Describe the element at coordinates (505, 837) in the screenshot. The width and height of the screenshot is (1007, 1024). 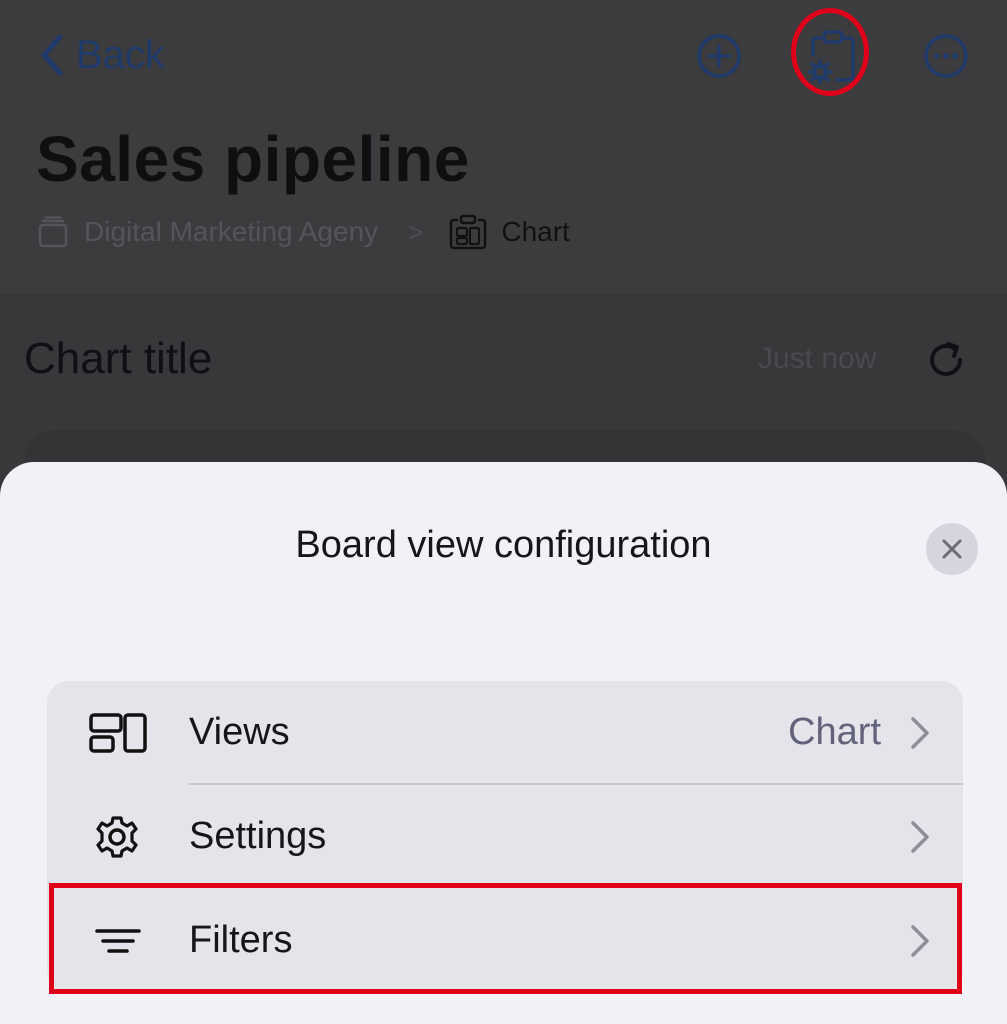
I see `menu-item-settings: Settings` at that location.